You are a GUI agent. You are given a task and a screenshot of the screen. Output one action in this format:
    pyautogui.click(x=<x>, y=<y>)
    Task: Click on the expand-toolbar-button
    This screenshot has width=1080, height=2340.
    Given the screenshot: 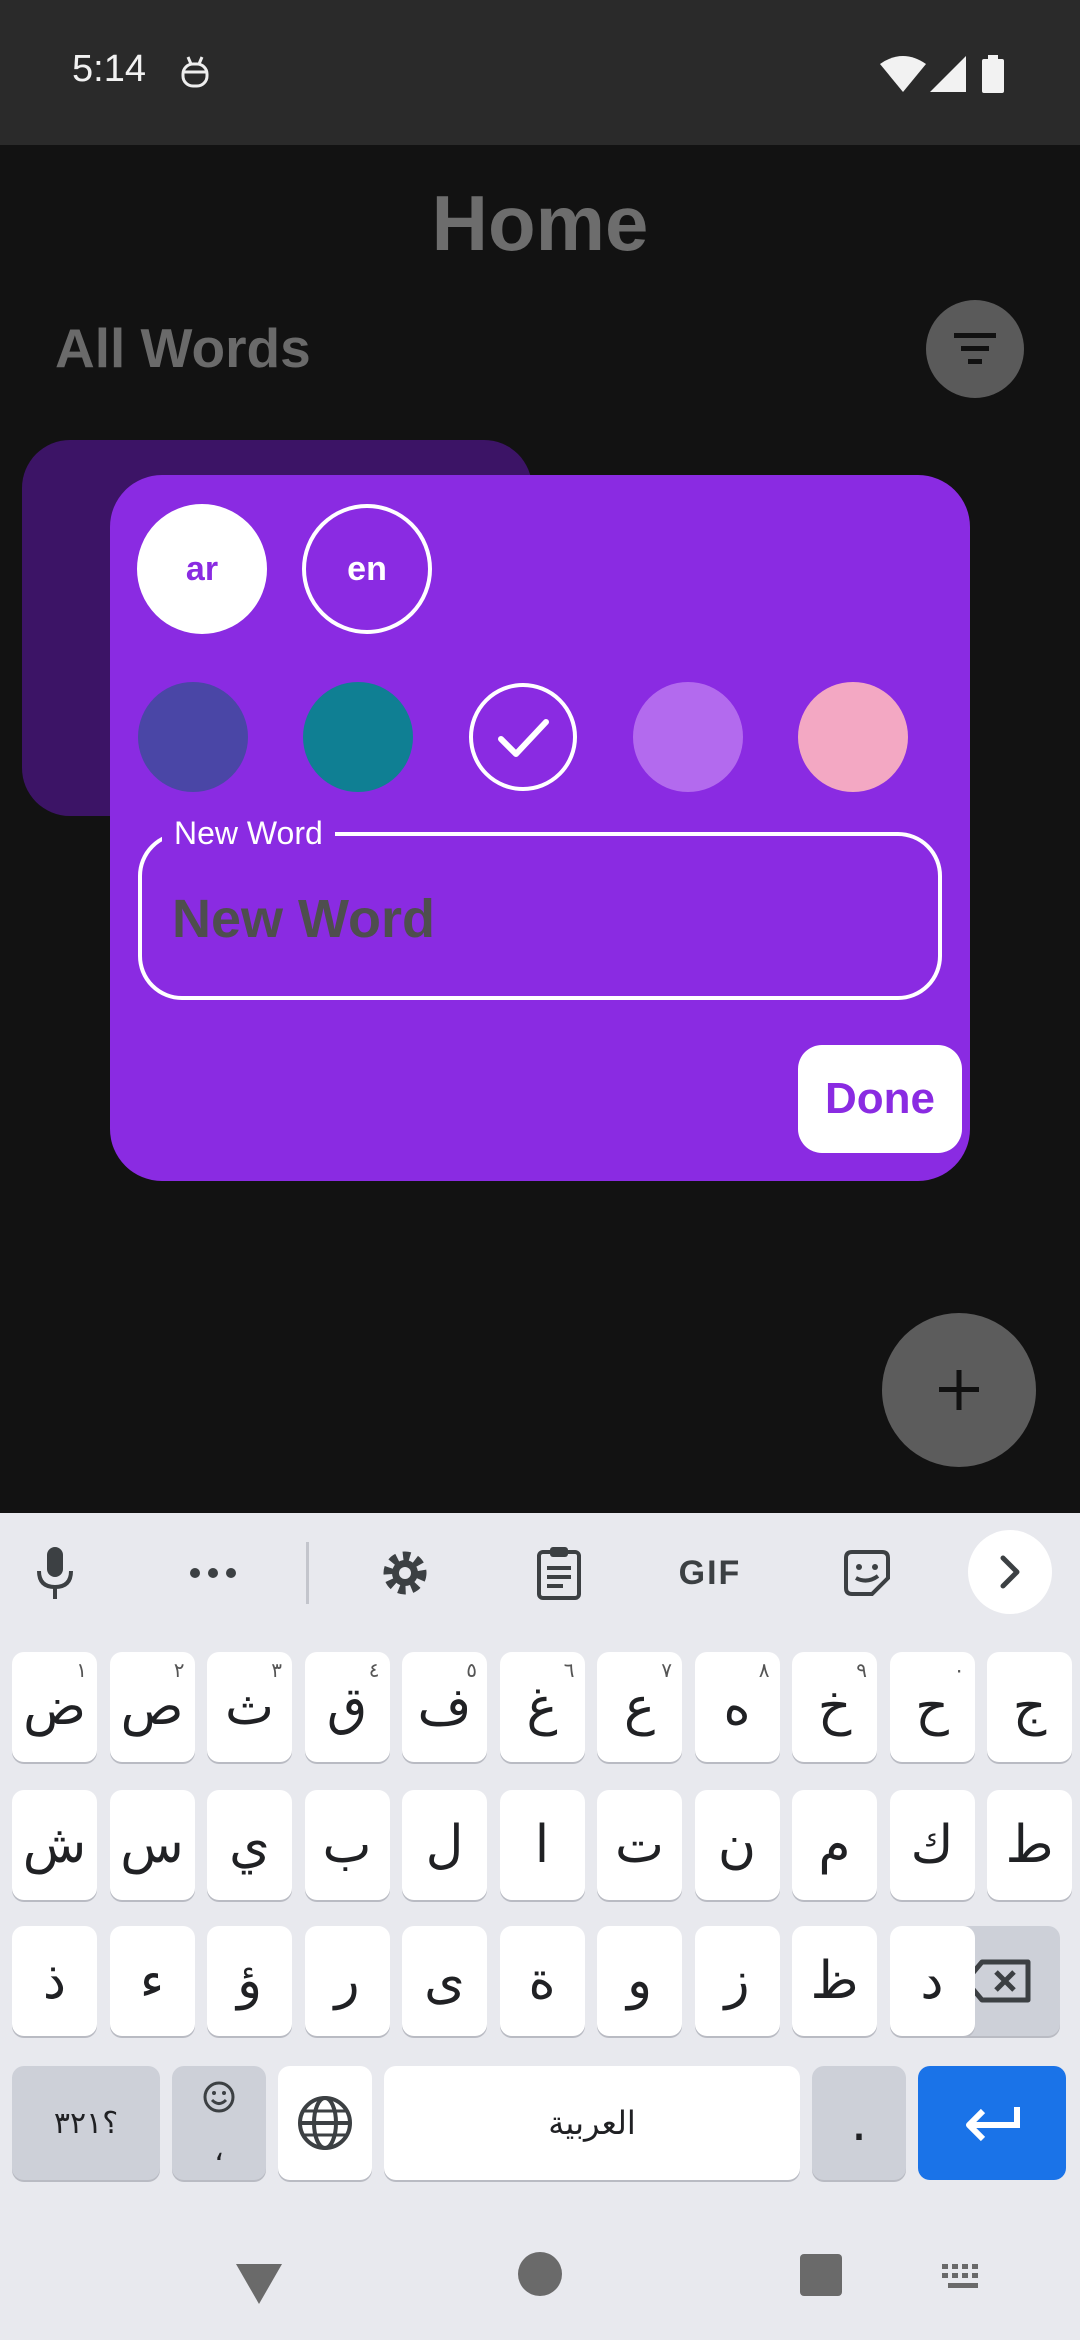 What is the action you would take?
    pyautogui.click(x=1010, y=1572)
    